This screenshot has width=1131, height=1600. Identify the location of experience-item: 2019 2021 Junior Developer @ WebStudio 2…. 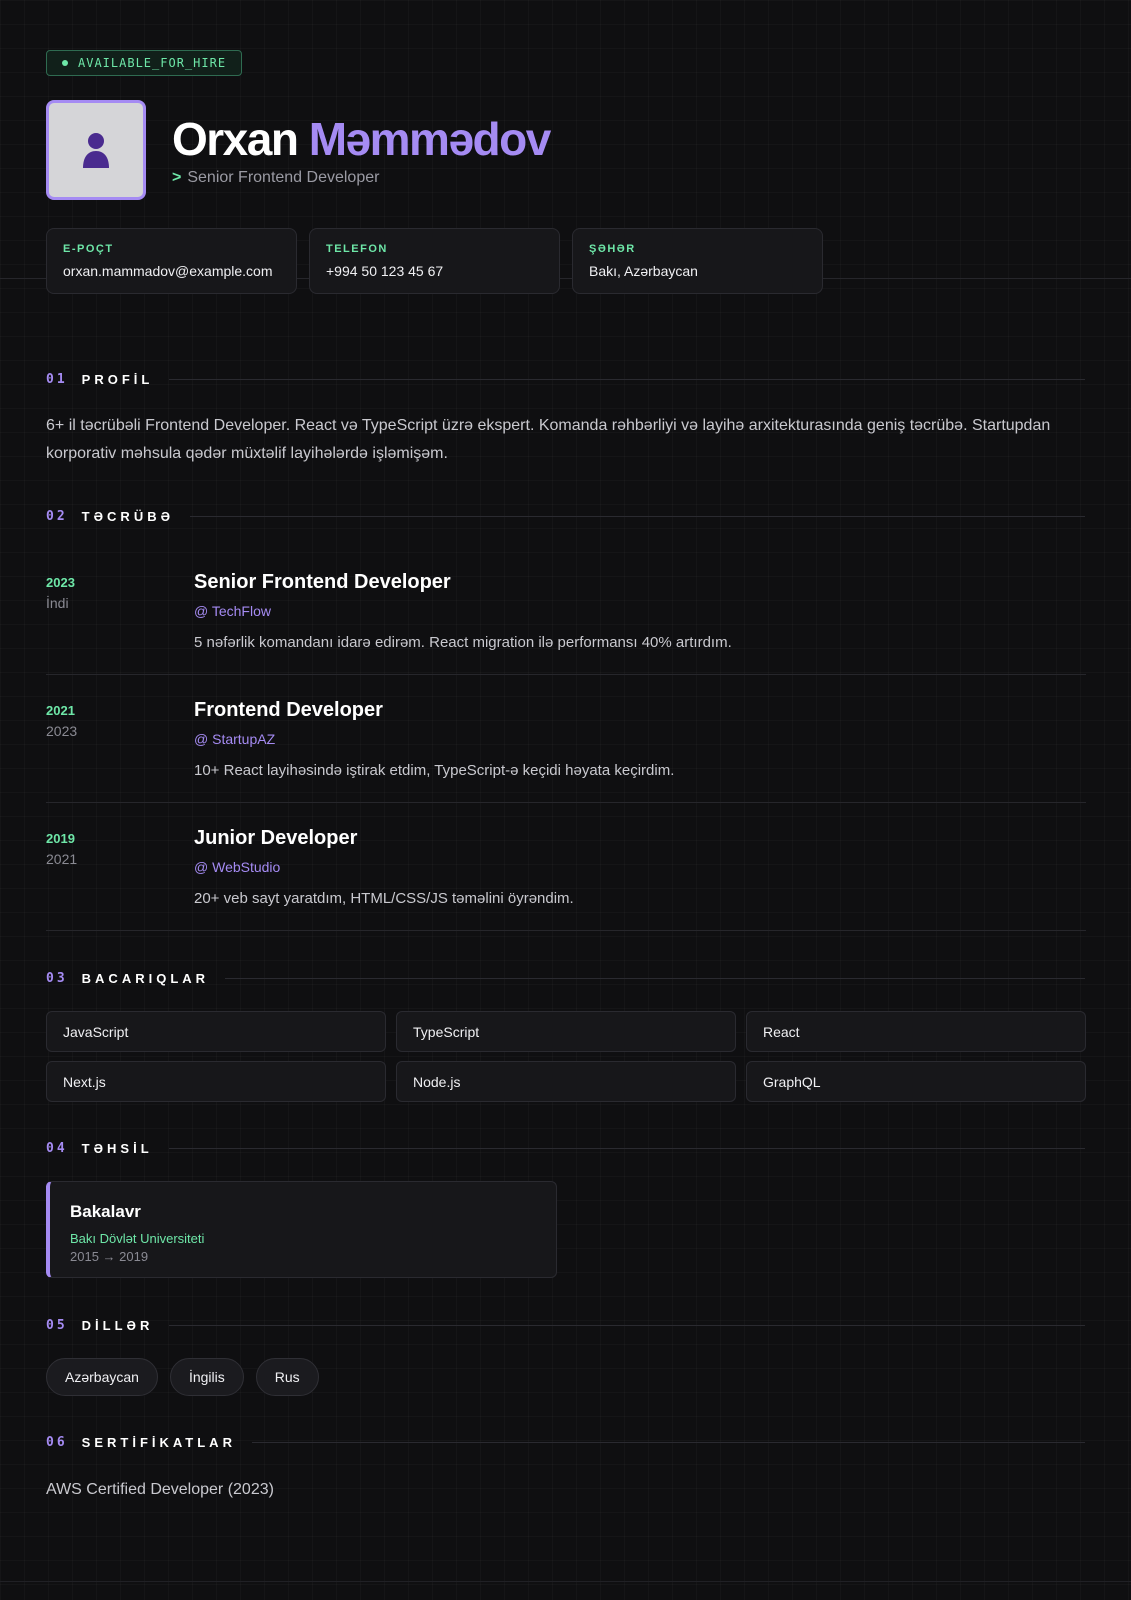
(566, 867).